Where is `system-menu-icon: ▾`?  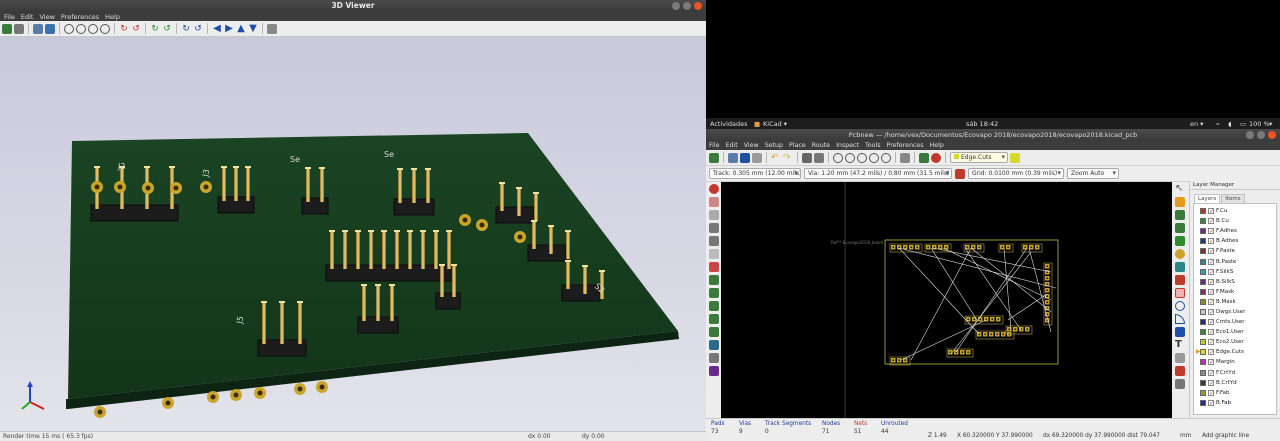
system-menu-icon: ▾ is located at coordinates (1270, 124).